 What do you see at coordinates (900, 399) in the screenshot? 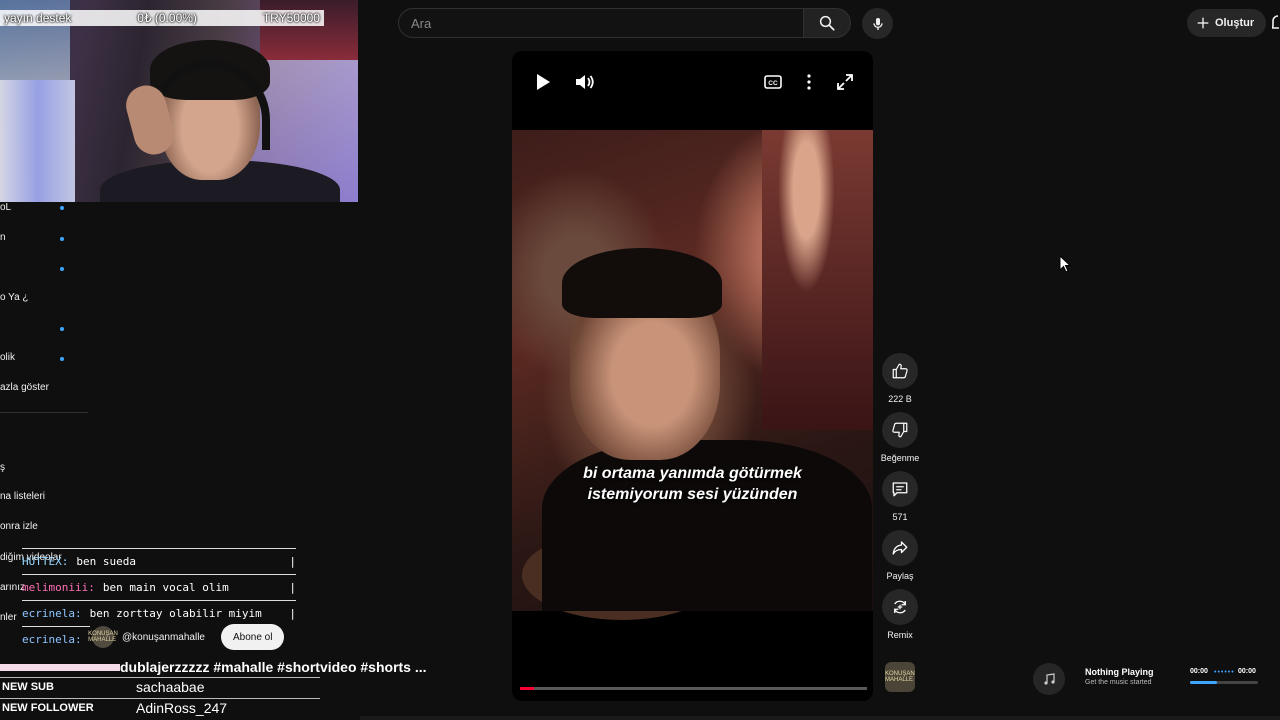
I see `like-count: 222 B` at bounding box center [900, 399].